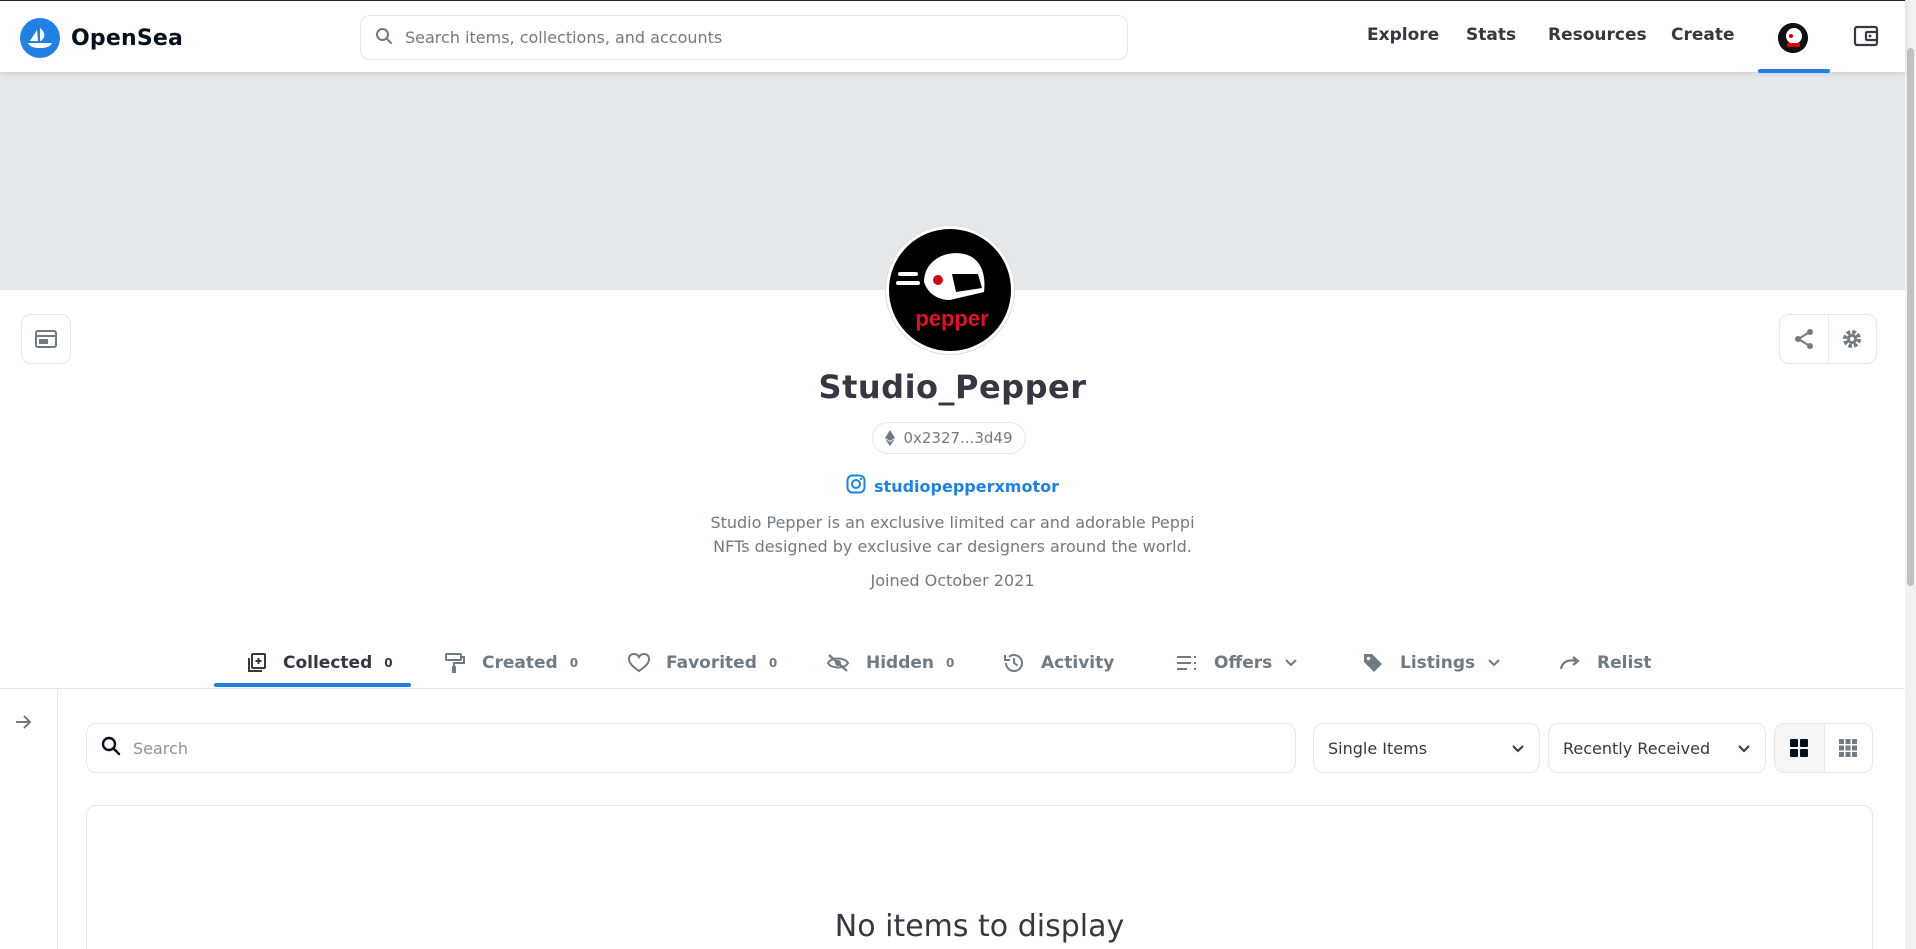 Image resolution: width=1916 pixels, height=949 pixels. What do you see at coordinates (856, 486) in the screenshot?
I see `instagram-icon` at bounding box center [856, 486].